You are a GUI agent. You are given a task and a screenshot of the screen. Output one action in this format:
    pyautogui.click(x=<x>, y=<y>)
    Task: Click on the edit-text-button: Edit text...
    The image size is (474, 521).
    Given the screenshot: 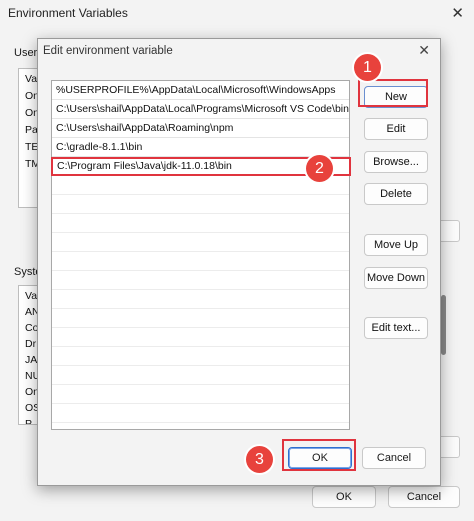 What is the action you would take?
    pyautogui.click(x=396, y=328)
    